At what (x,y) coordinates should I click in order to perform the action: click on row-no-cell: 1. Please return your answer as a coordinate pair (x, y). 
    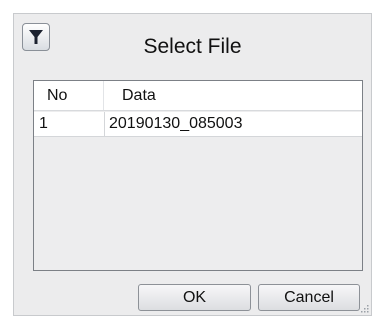
    Looking at the image, I should click on (43, 123).